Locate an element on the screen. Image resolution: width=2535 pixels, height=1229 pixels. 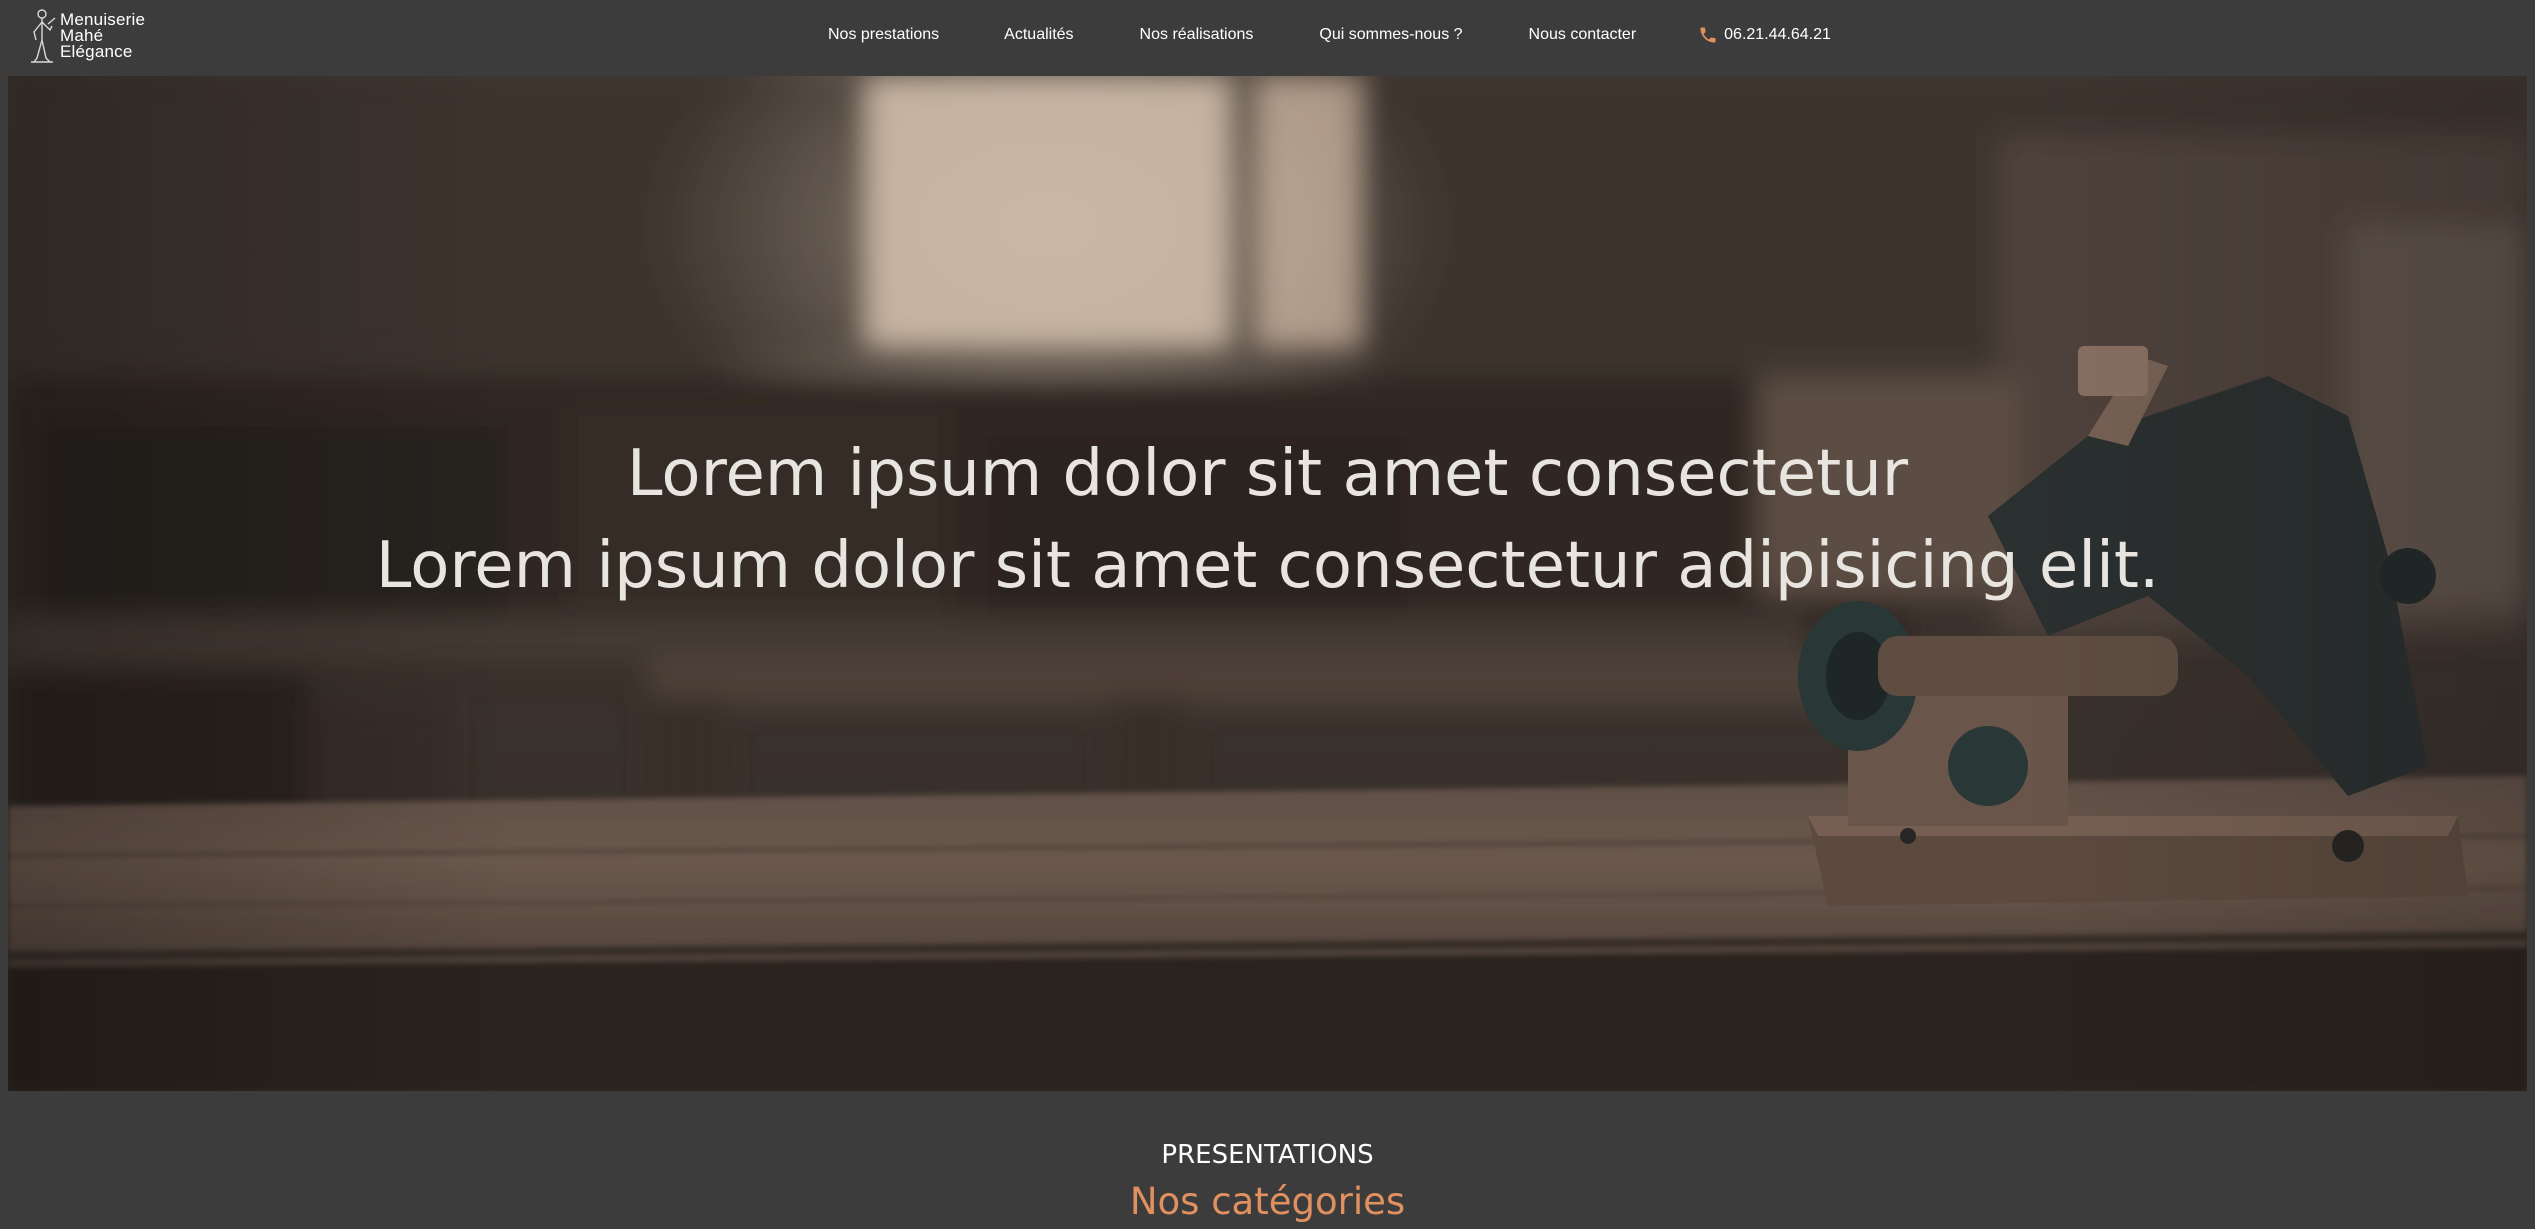
nav-link-qui-sommes-nous: Qui sommes-nous ? is located at coordinates (1390, 35).